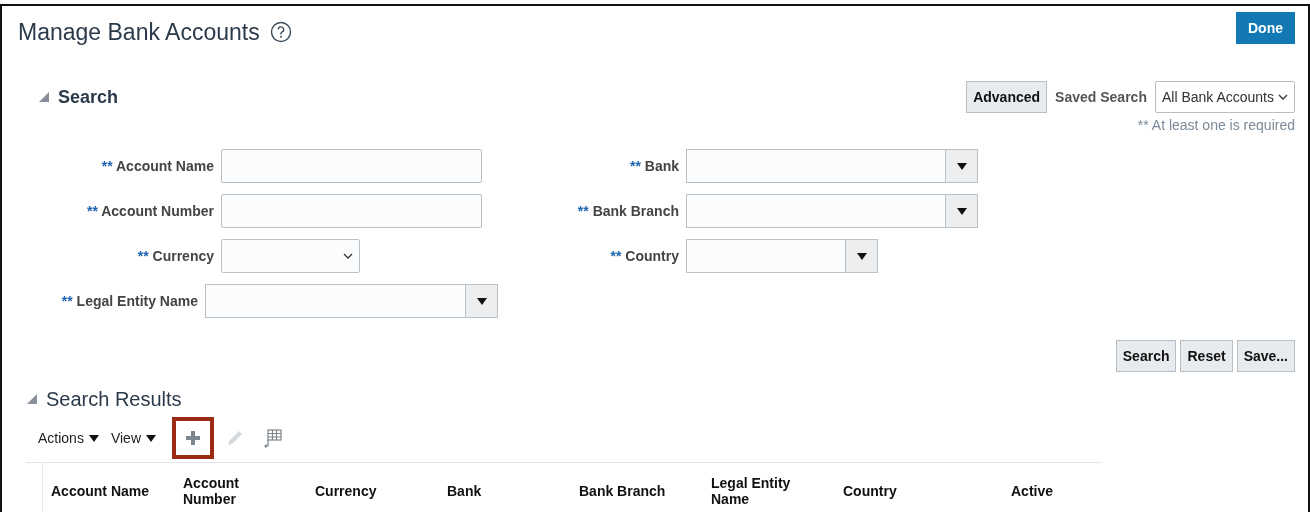 Image resolution: width=1310 pixels, height=512 pixels. Describe the element at coordinates (273, 438) in the screenshot. I see `table-arrow-icon` at that location.